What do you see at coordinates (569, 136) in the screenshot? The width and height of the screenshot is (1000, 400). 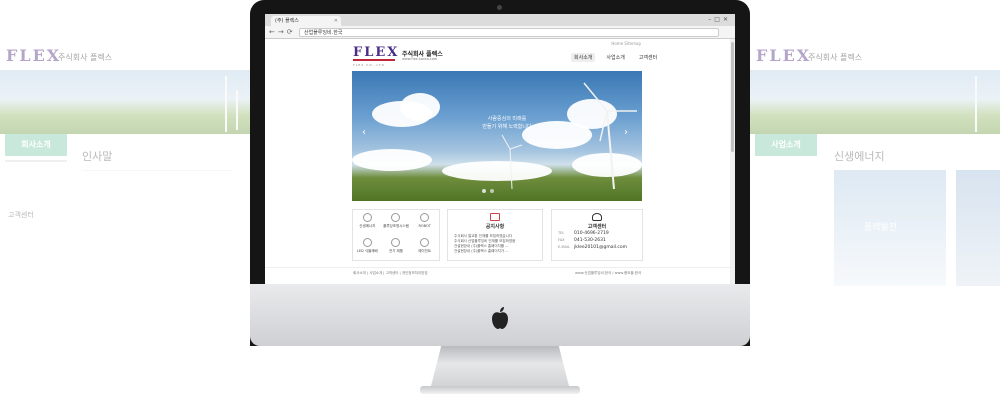 I see `wind-turbine-icon` at bounding box center [569, 136].